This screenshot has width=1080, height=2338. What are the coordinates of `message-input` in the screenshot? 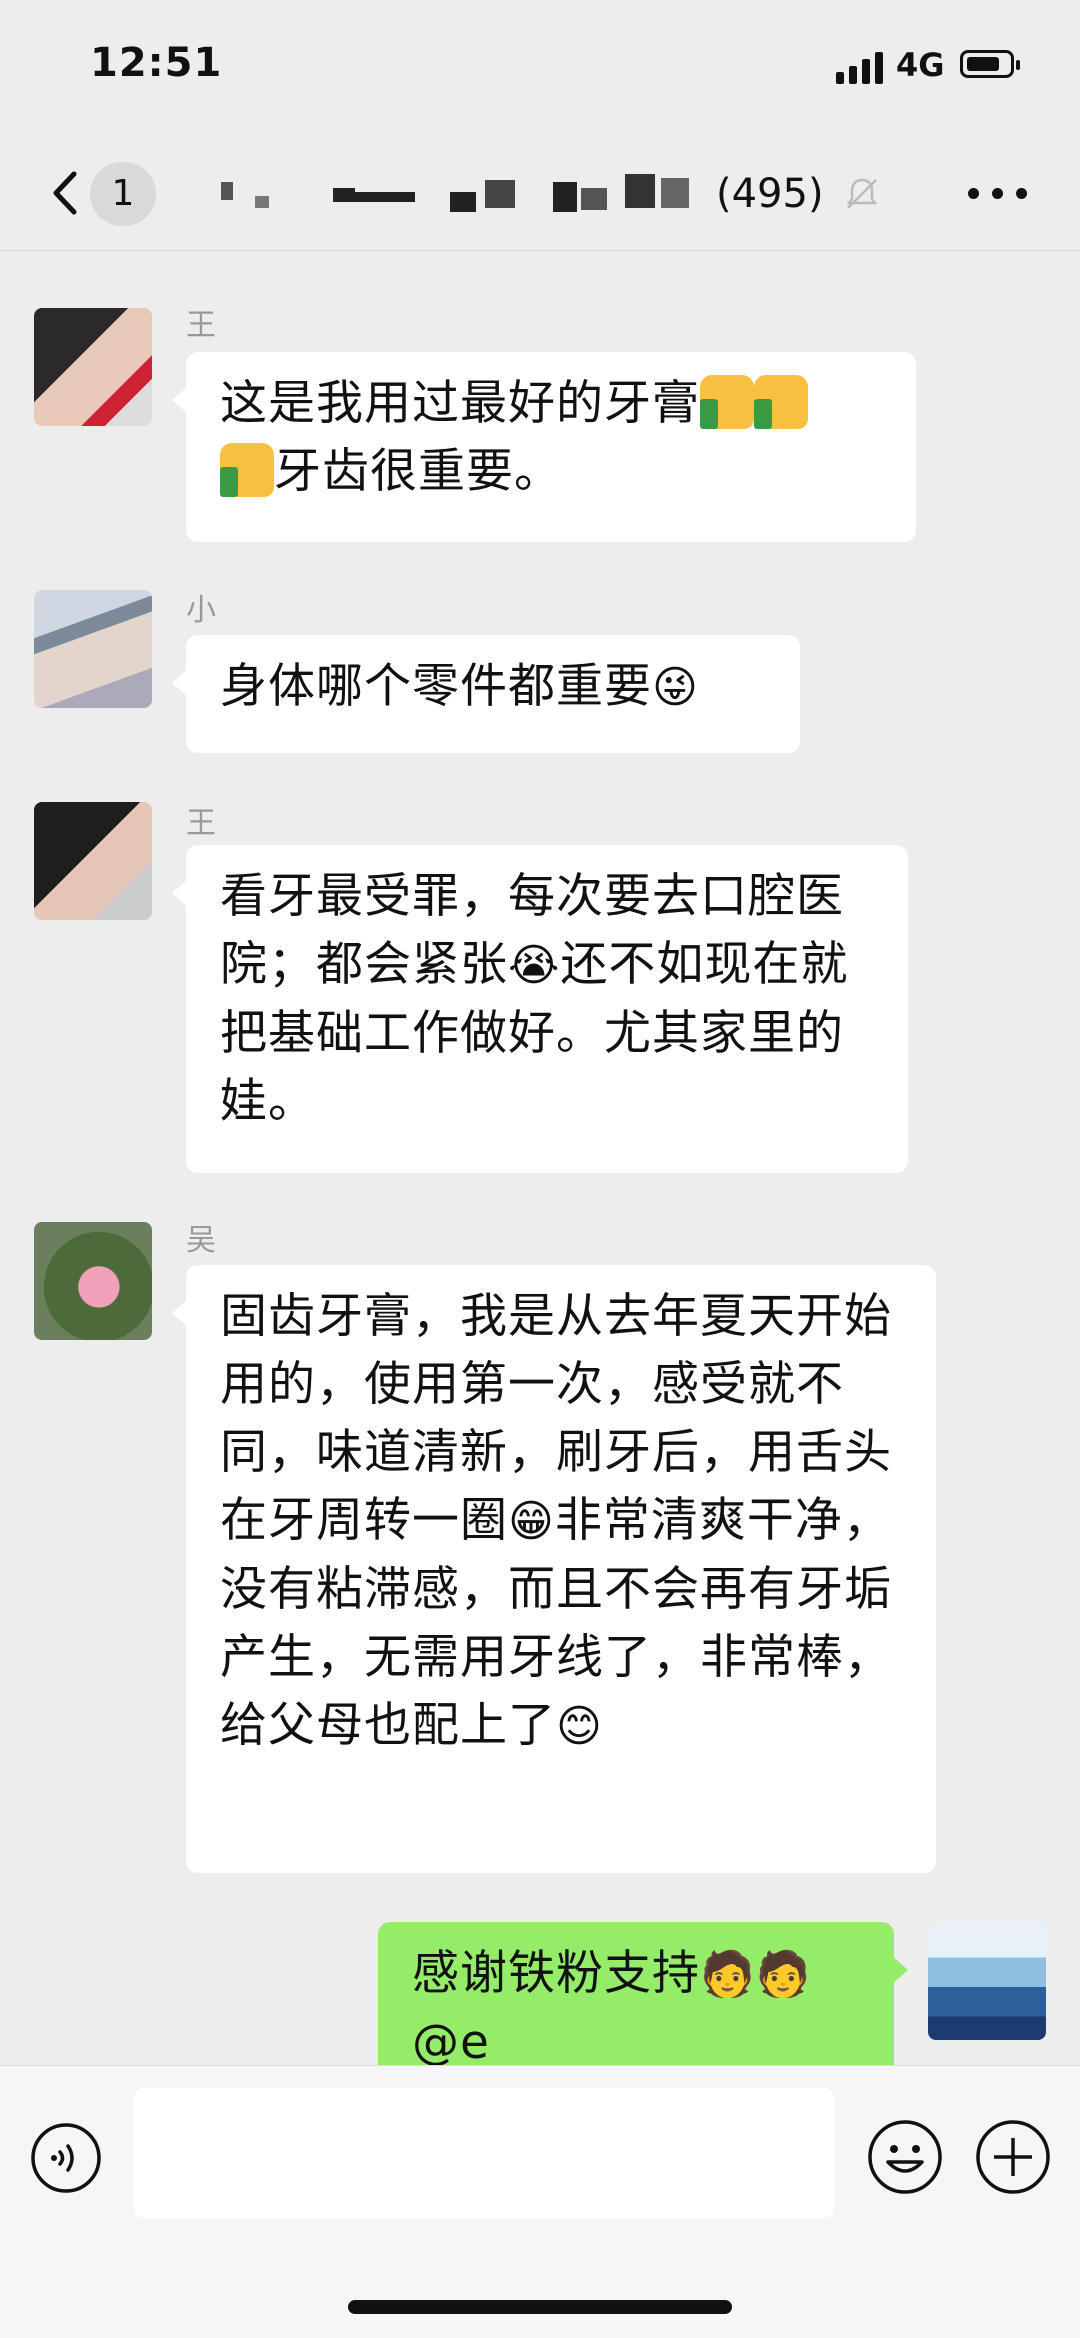 It's located at (484, 2153).